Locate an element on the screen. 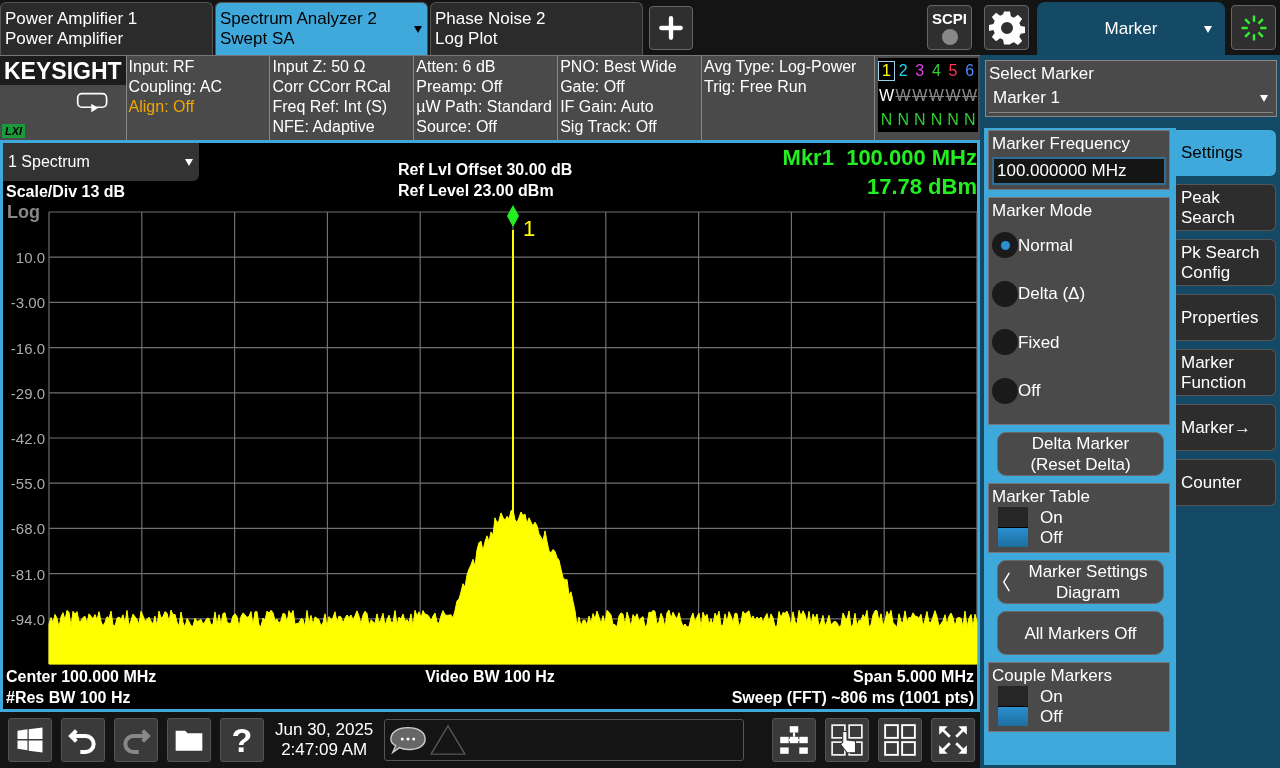 The height and width of the screenshot is (768, 1280). folder-button is located at coordinates (189, 740).